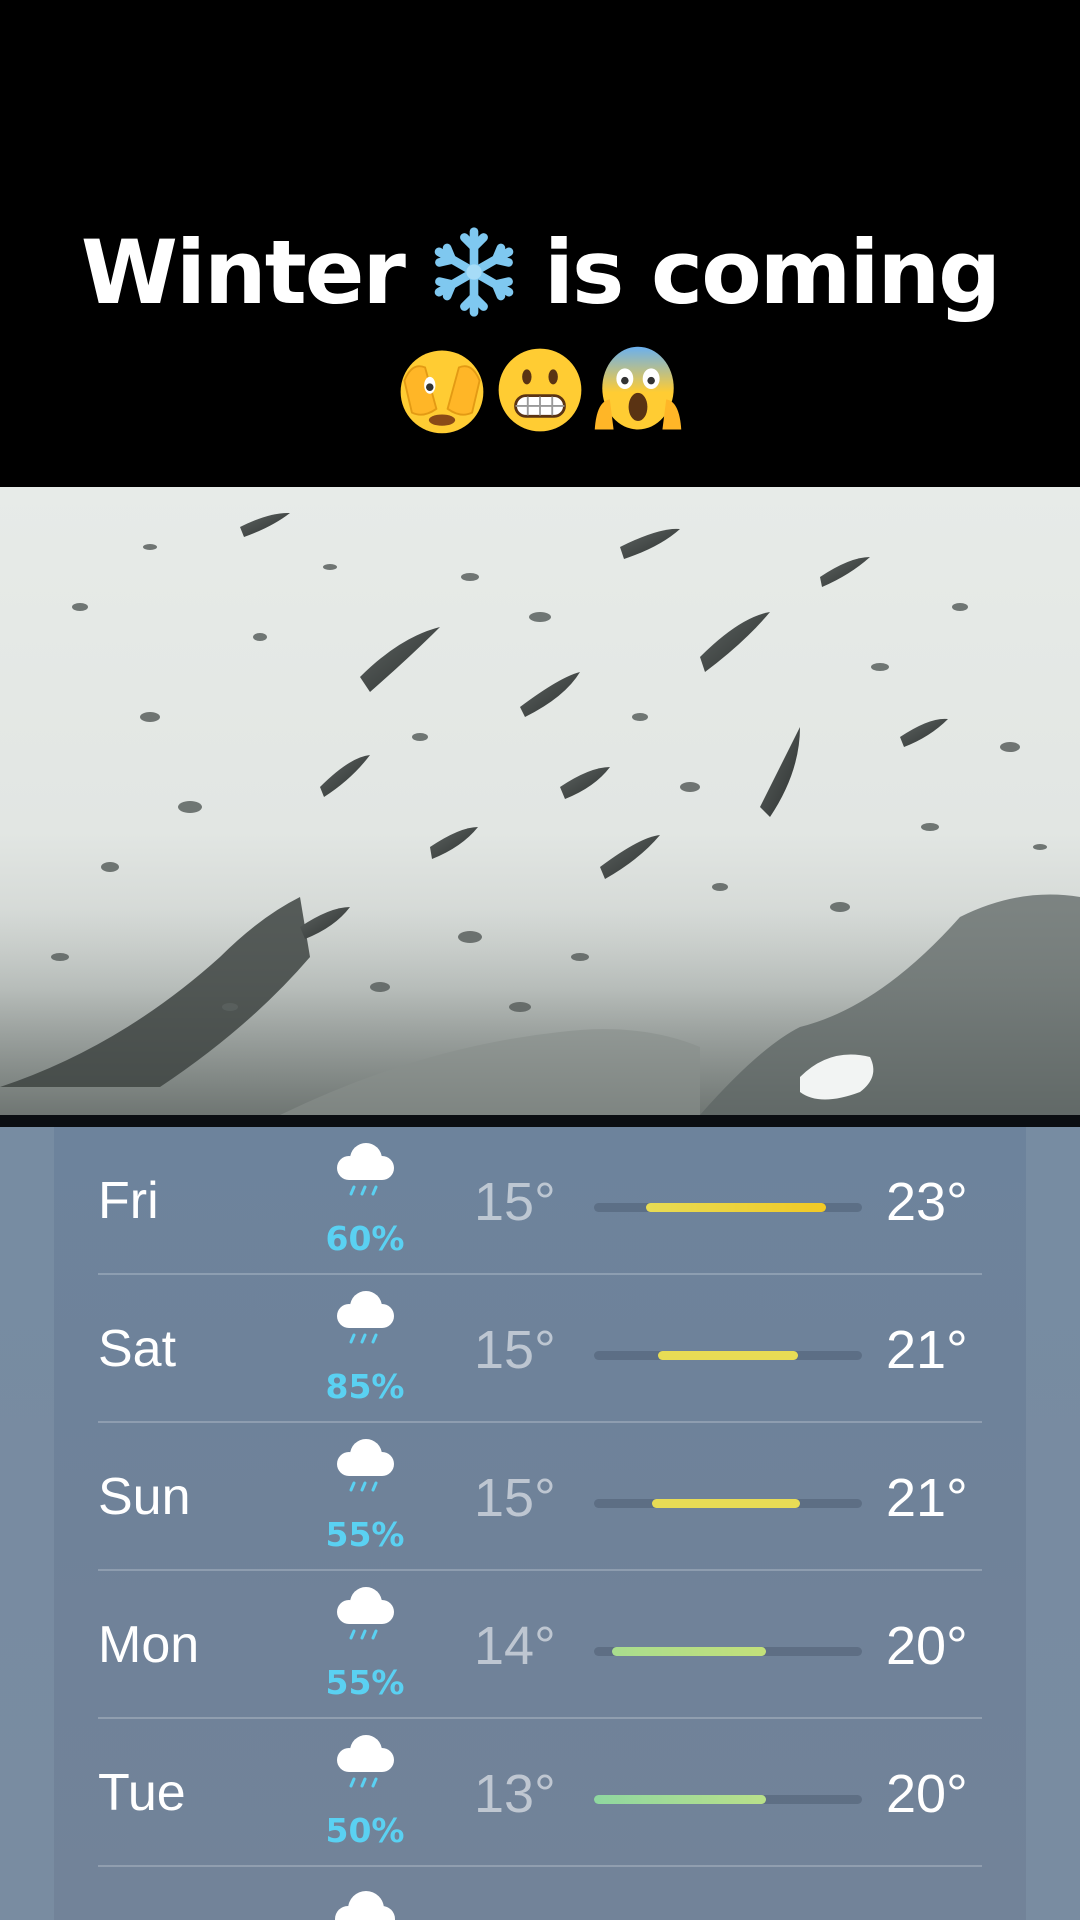  I want to click on high-temperature: 23°, so click(927, 1202).